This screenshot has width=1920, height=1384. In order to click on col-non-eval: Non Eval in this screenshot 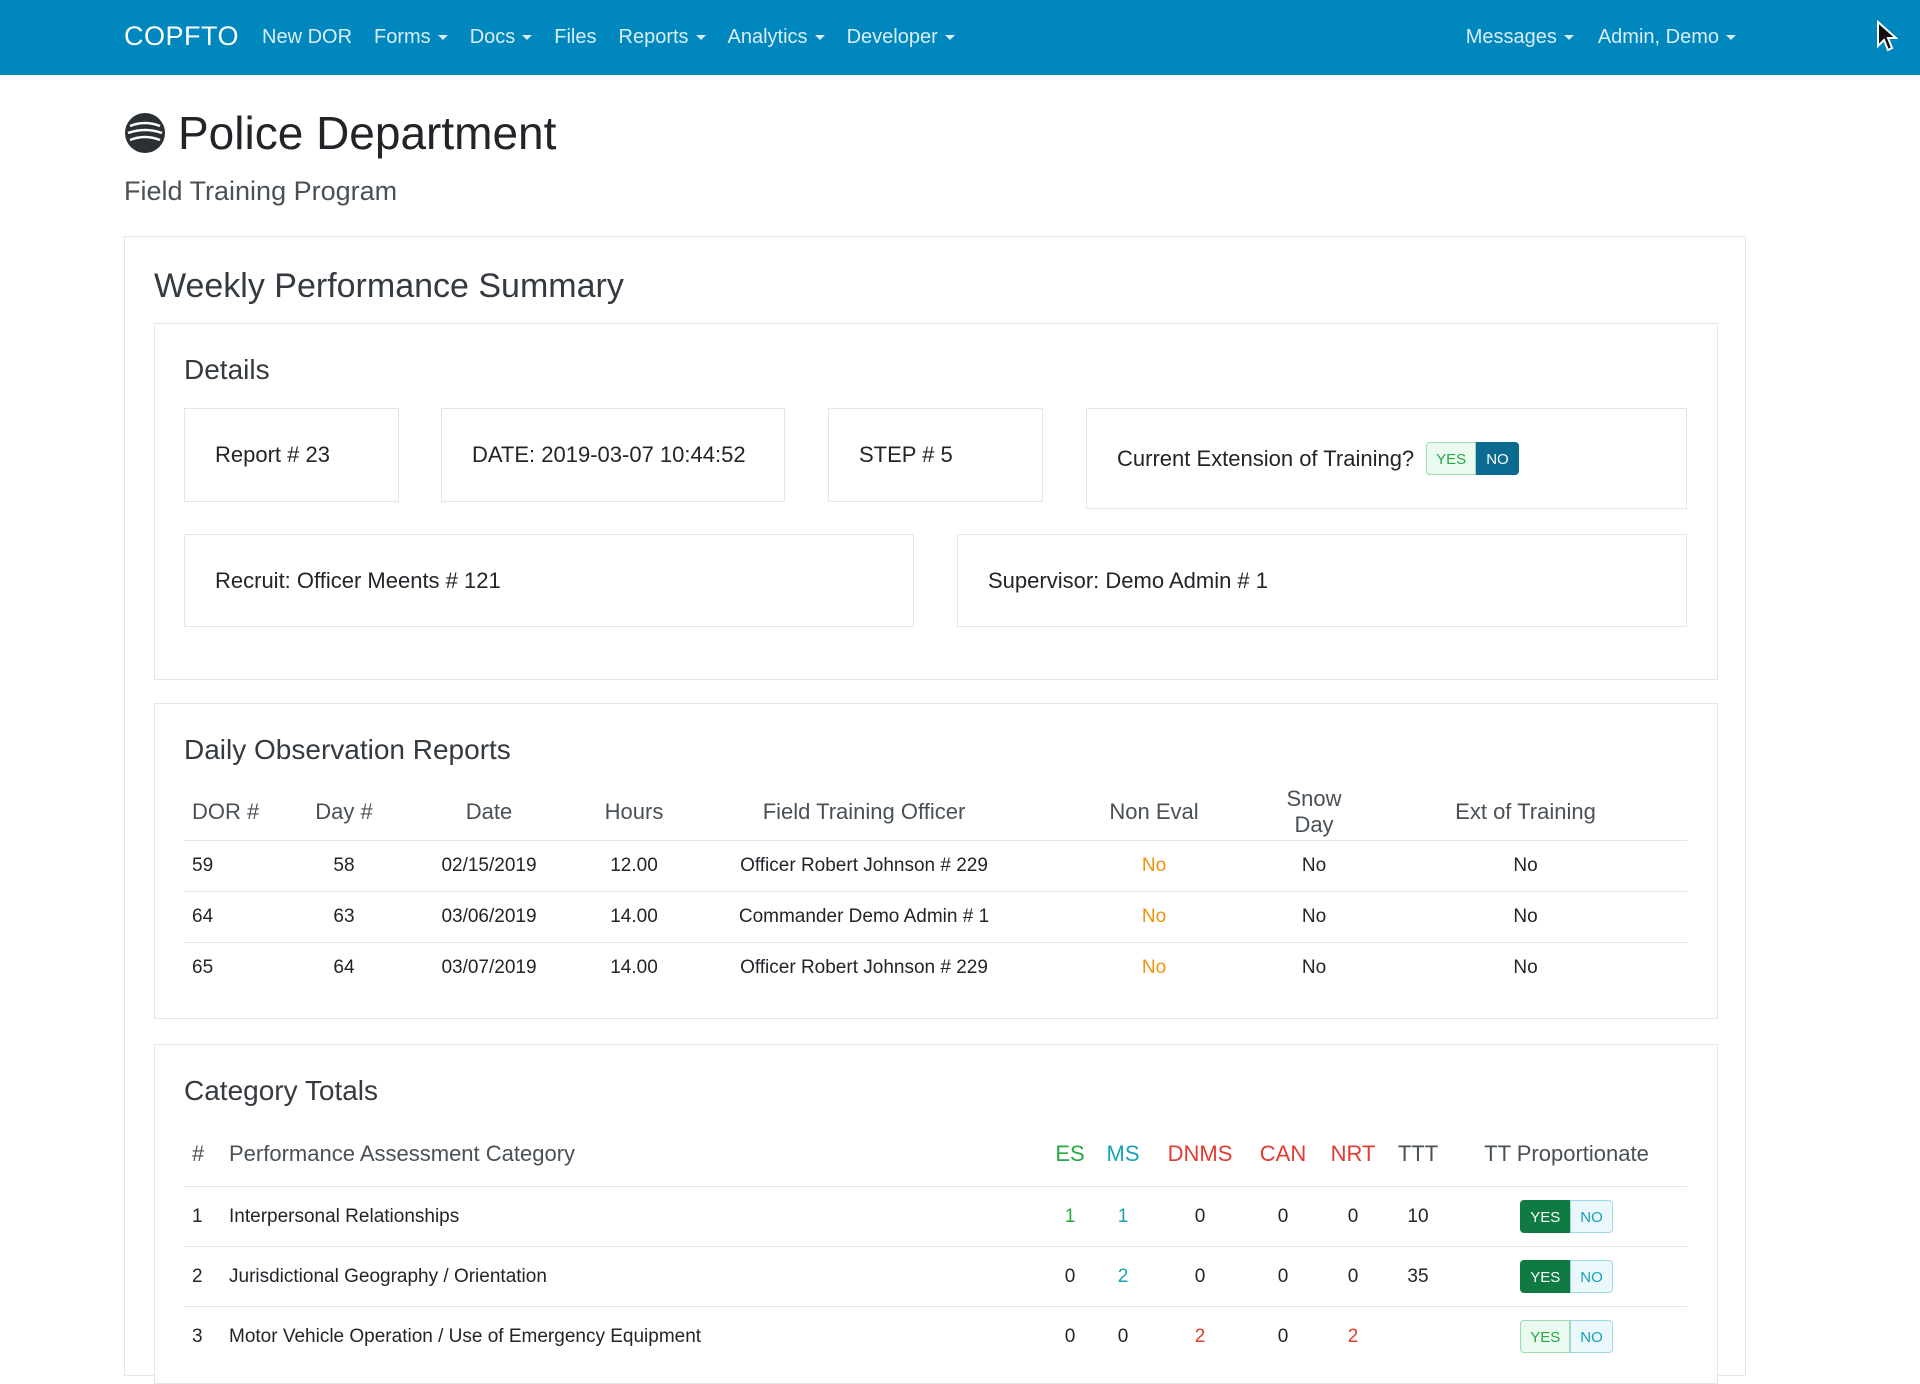, I will do `click(1154, 812)`.